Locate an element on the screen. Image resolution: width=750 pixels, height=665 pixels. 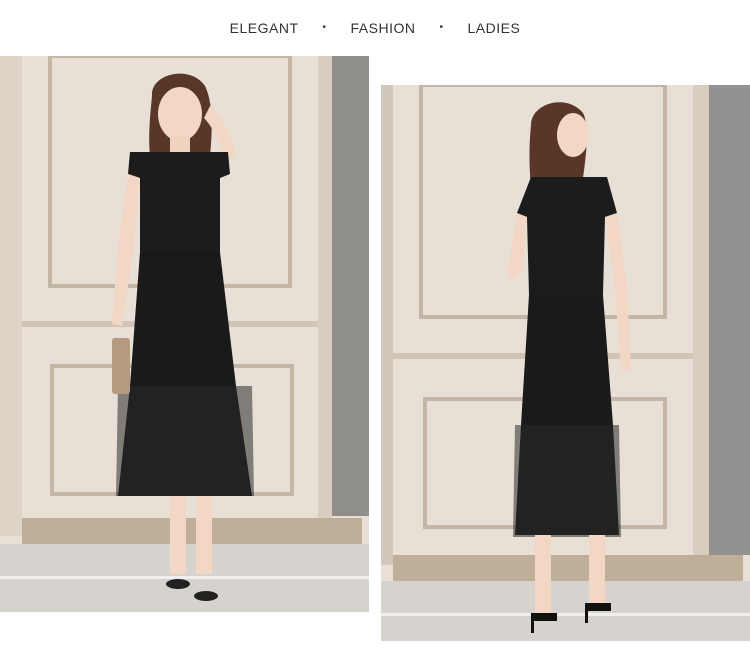
tagline-word-ladies: LADIES is located at coordinates (494, 28).